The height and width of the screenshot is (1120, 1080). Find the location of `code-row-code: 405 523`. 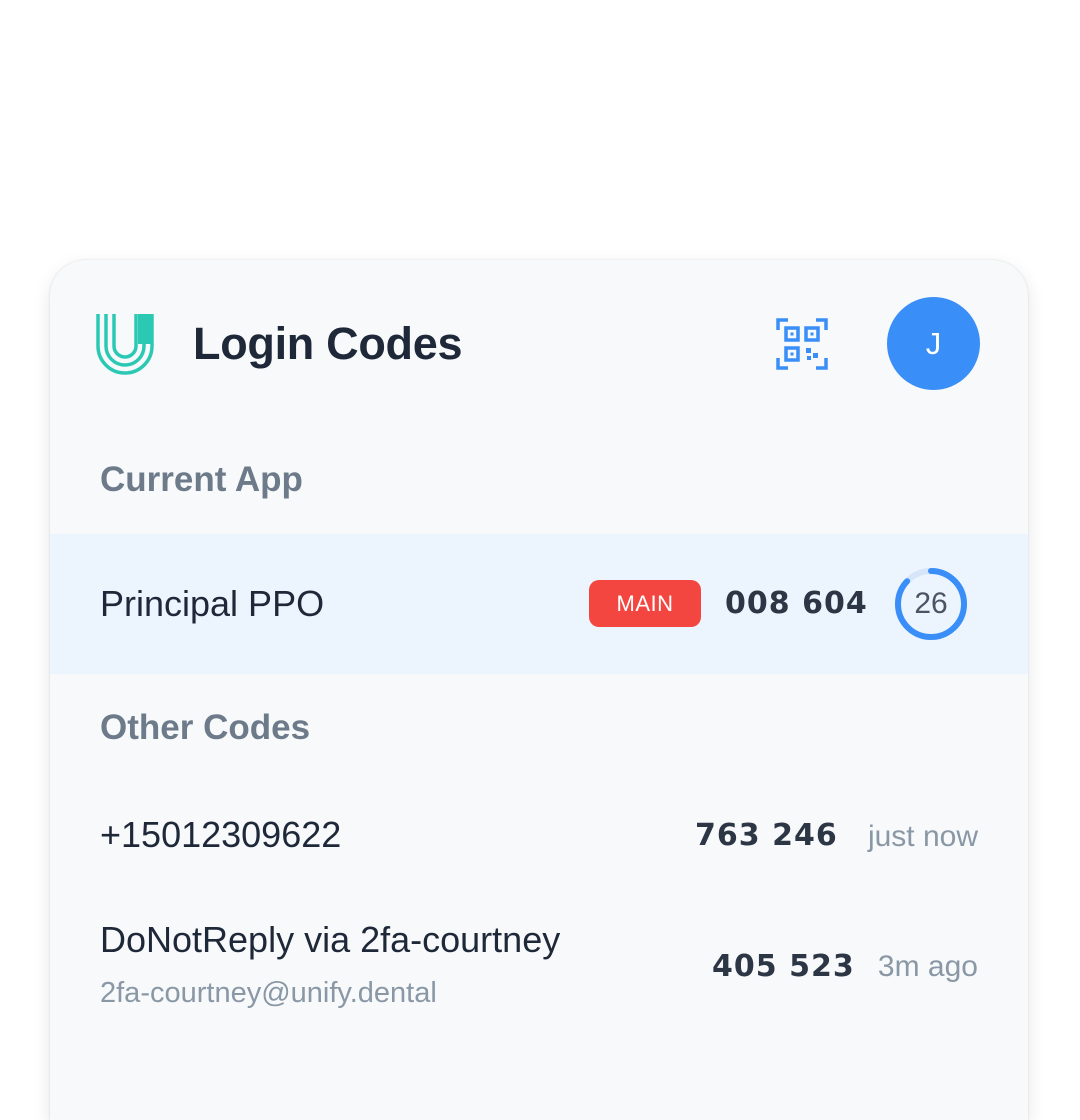

code-row-code: 405 523 is located at coordinates (783, 966).